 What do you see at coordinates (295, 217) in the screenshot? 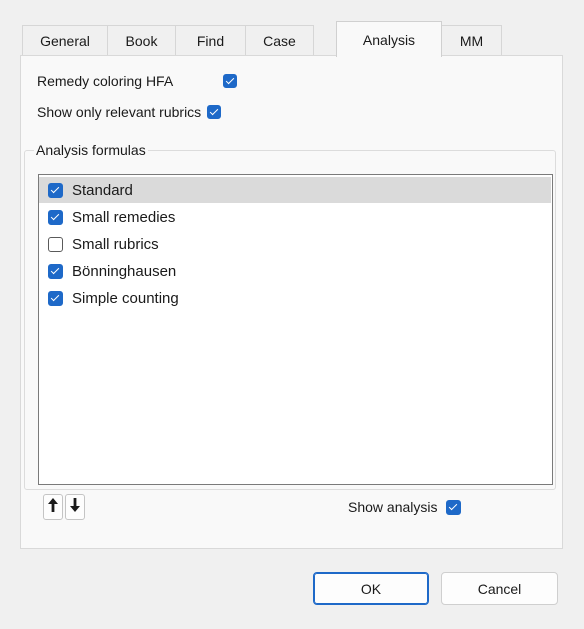
I see `formula-item-small-remedies: Small remedies` at bounding box center [295, 217].